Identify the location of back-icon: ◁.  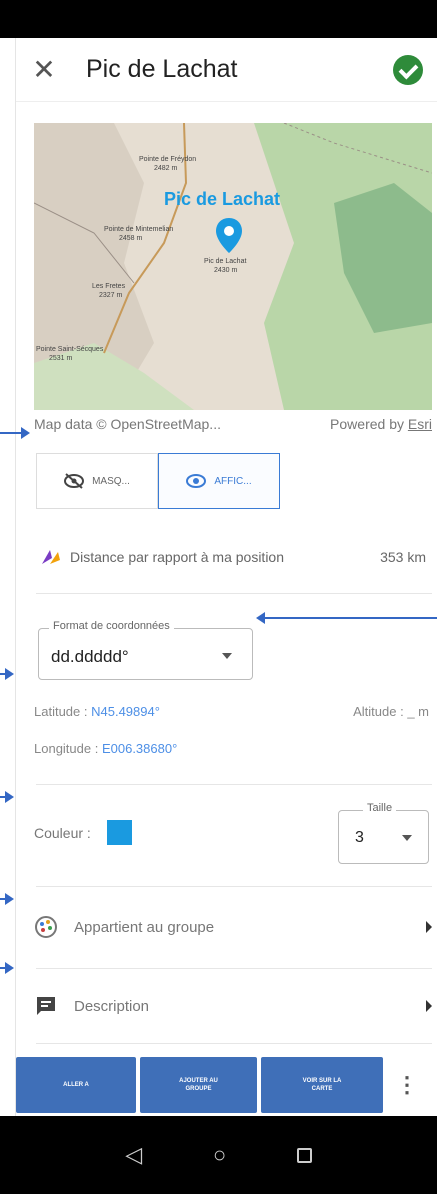
(133, 1155).